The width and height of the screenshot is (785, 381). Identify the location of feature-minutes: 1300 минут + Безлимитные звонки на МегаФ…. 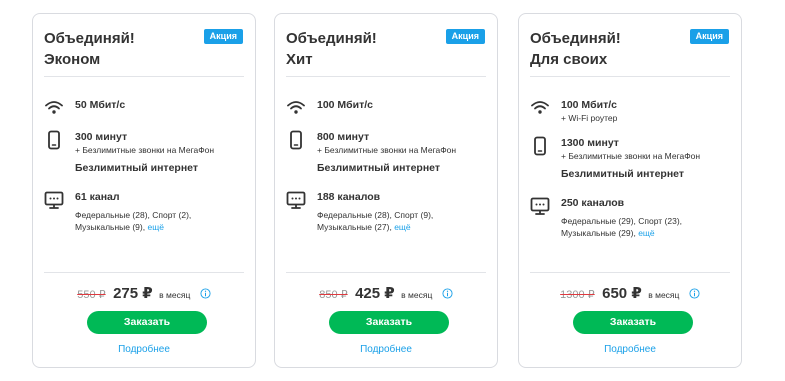
(631, 158).